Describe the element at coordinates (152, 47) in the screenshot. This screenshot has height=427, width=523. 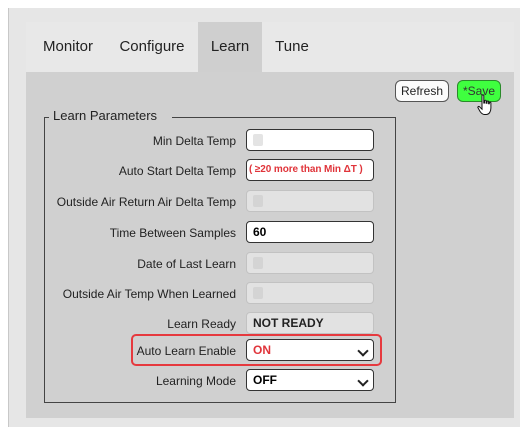
I see `tab-configure: Configure` at that location.